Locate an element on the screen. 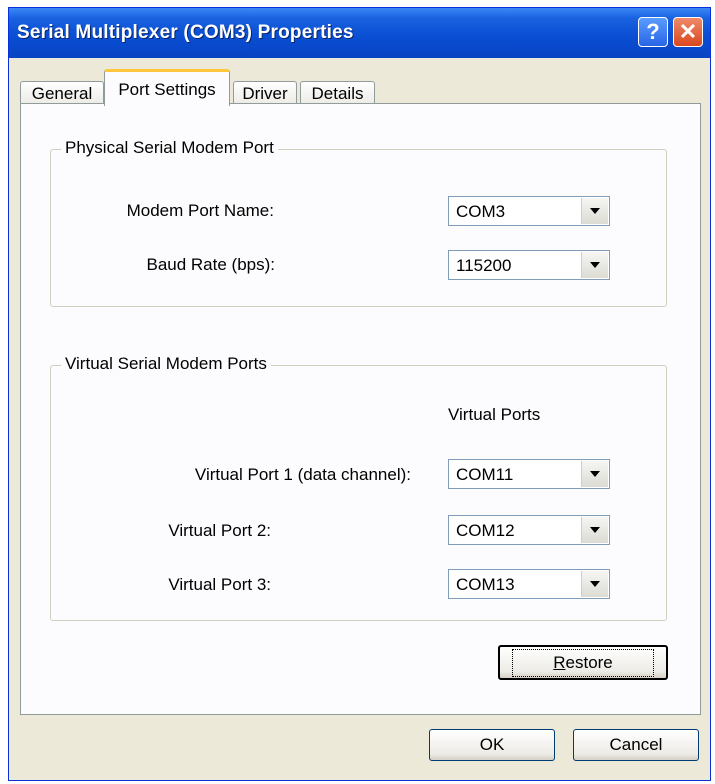  help-icon: ? is located at coordinates (653, 31).